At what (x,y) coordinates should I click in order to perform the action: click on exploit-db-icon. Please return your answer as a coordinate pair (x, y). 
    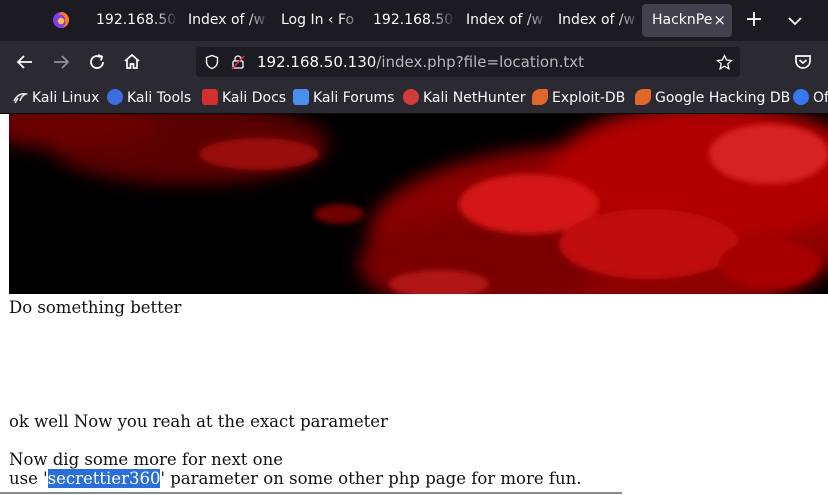
    Looking at the image, I should click on (540, 97).